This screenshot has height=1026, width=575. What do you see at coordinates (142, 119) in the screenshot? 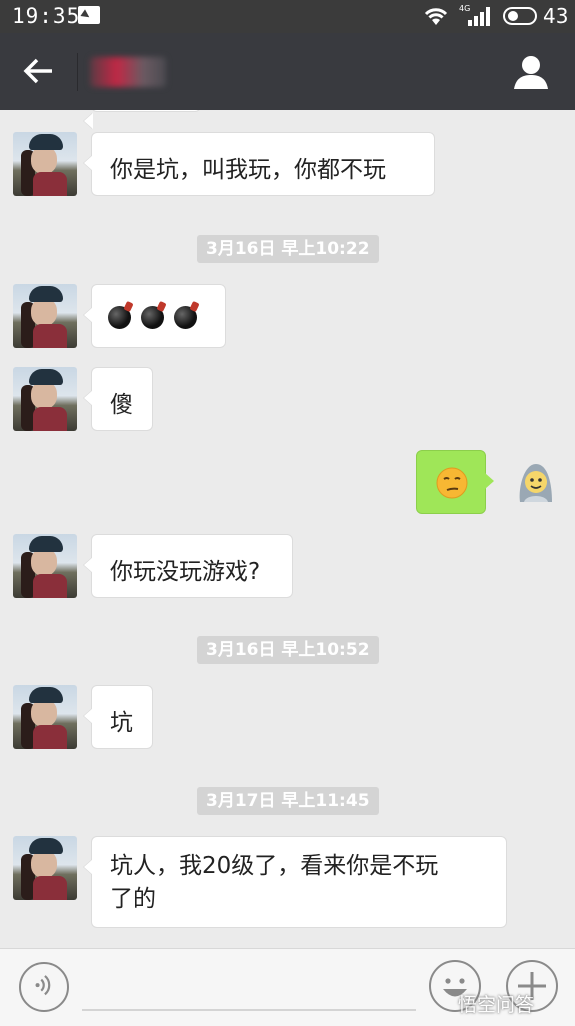
I see `message-bubble-partial` at bounding box center [142, 119].